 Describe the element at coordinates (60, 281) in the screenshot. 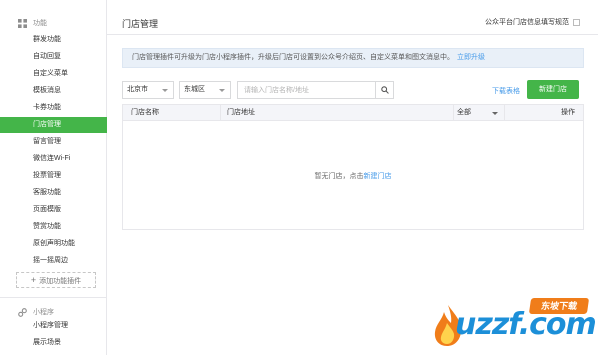

I see `add-plugin-label: 添加功能插件` at that location.